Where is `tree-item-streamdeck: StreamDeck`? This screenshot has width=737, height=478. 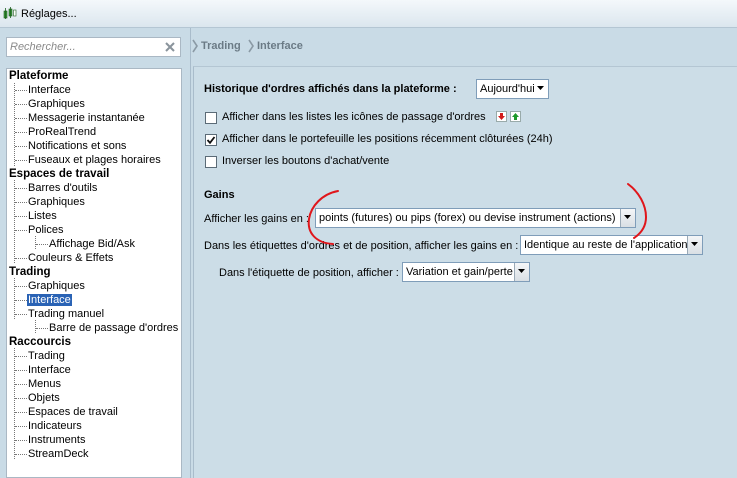
tree-item-streamdeck: StreamDeck is located at coordinates (58, 454).